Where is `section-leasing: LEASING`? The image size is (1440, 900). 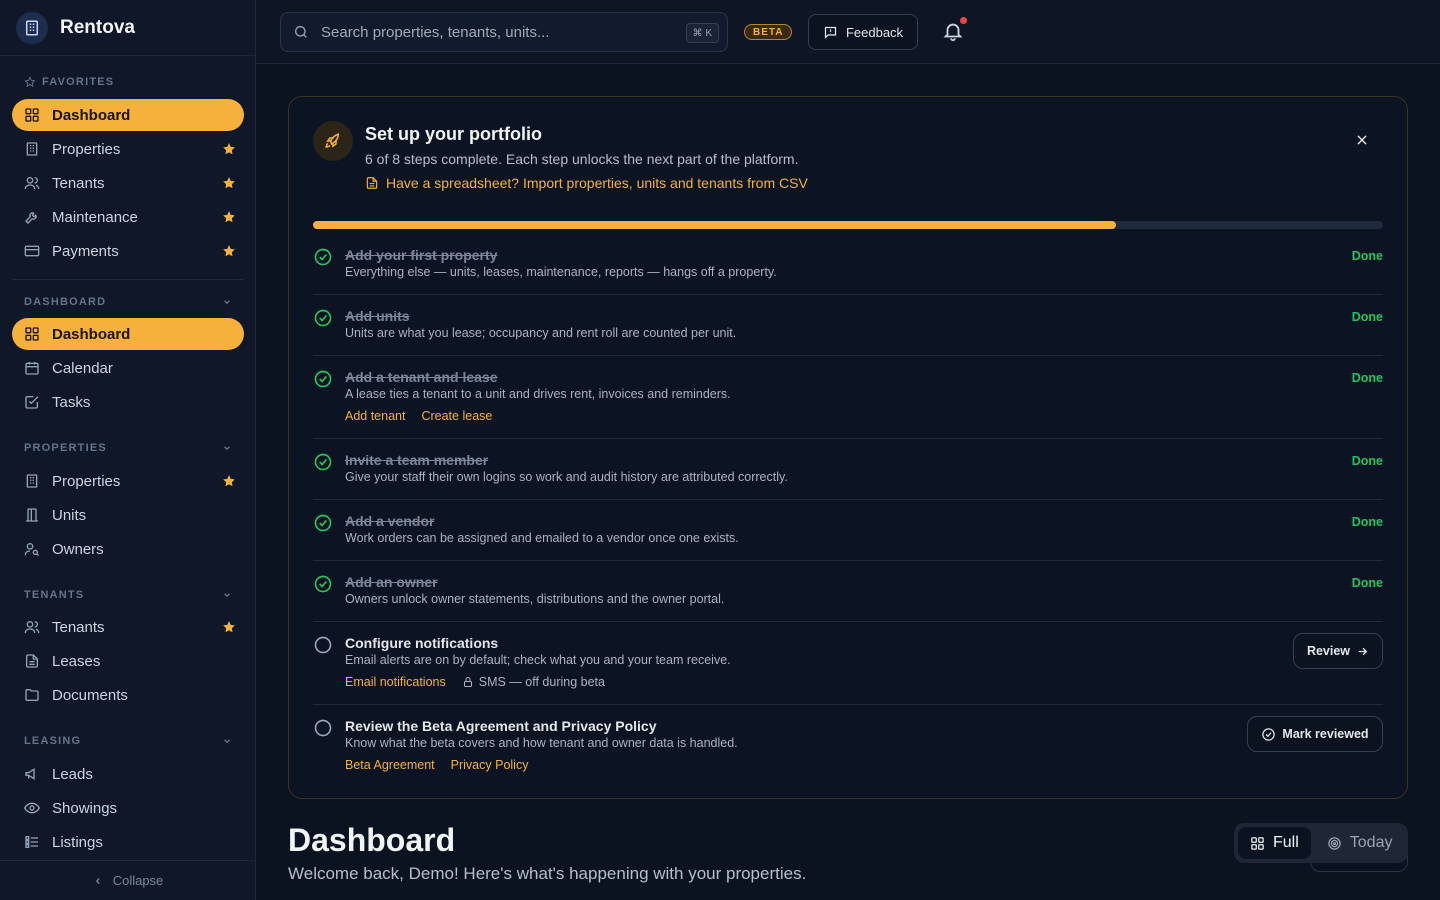
section-leasing: LEASING is located at coordinates (128, 741).